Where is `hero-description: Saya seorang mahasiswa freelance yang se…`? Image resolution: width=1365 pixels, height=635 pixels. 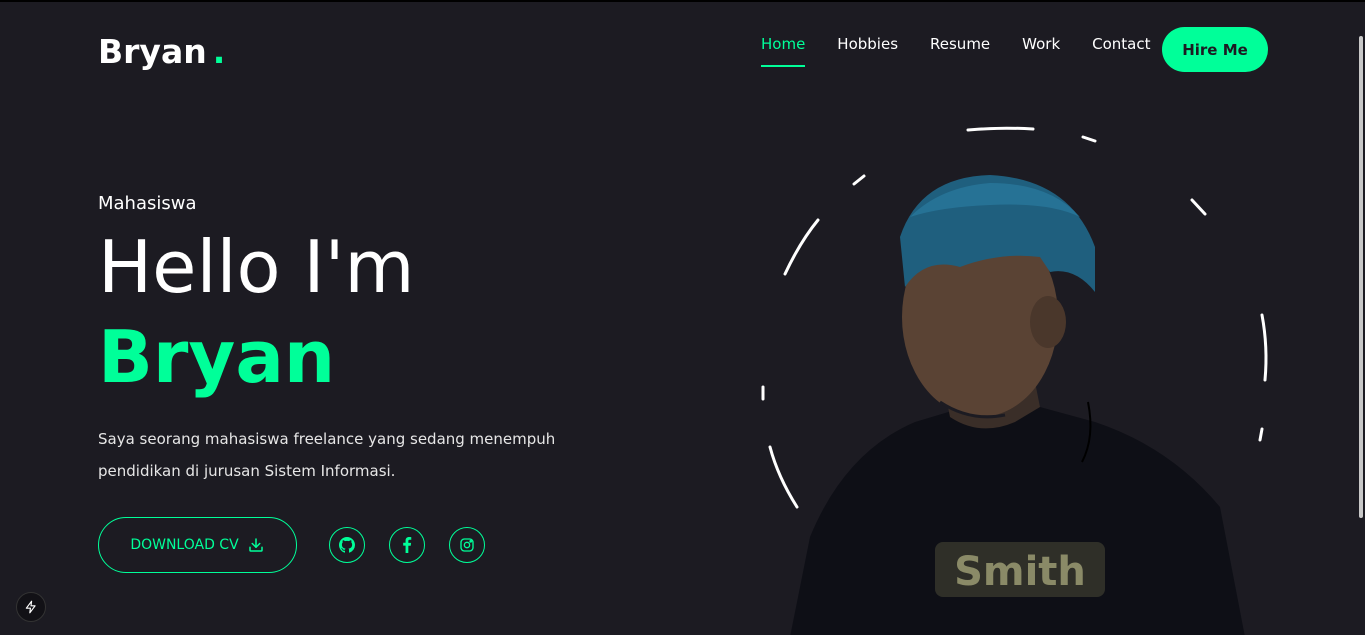
hero-description: Saya seorang mahasiswa freelance yang se… is located at coordinates (327, 455).